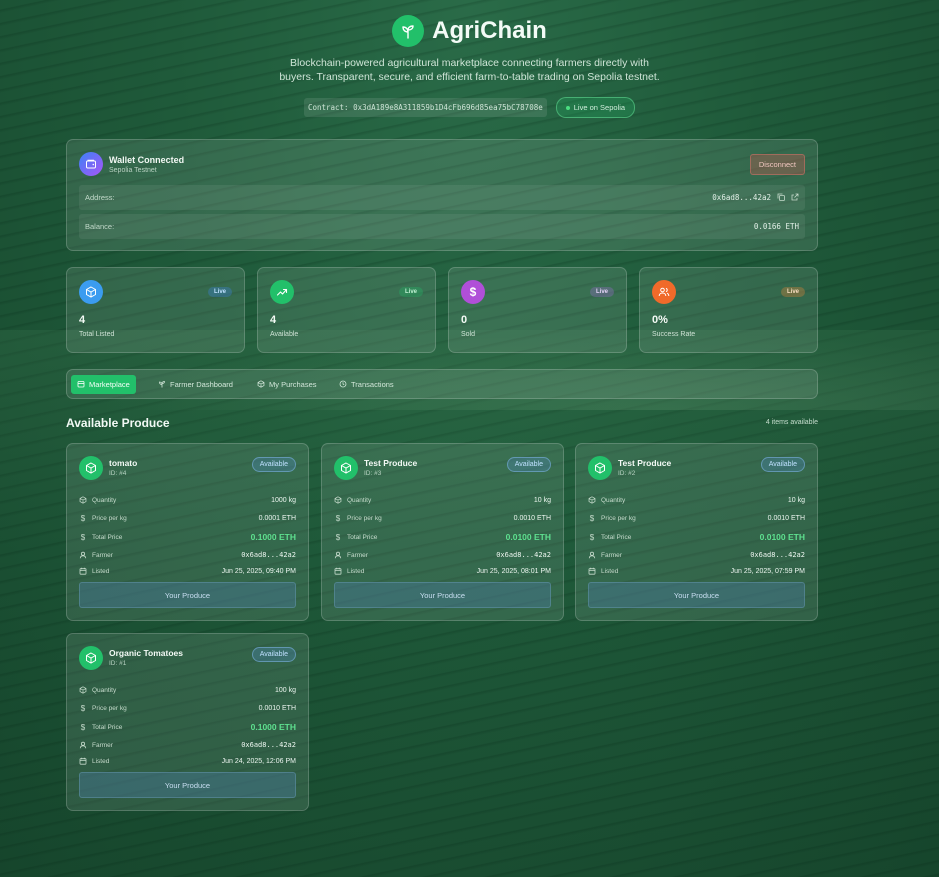 This screenshot has height=877, width=939. I want to click on network-status-pill: Live on Sepolia, so click(595, 107).